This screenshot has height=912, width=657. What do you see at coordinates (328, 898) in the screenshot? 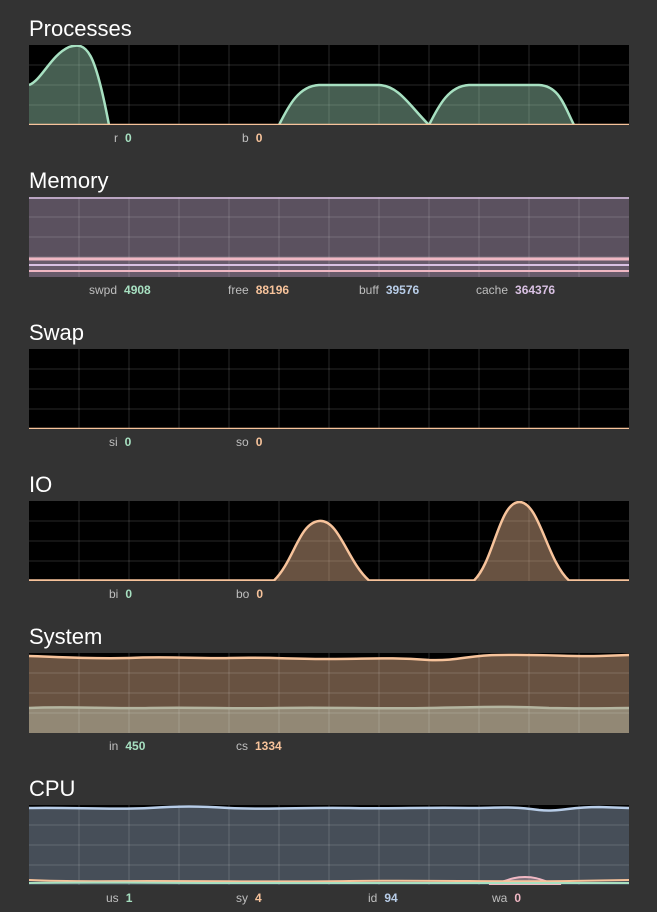
I see `cpu-legend: us 1 sy 4 id 94 wa 0` at bounding box center [328, 898].